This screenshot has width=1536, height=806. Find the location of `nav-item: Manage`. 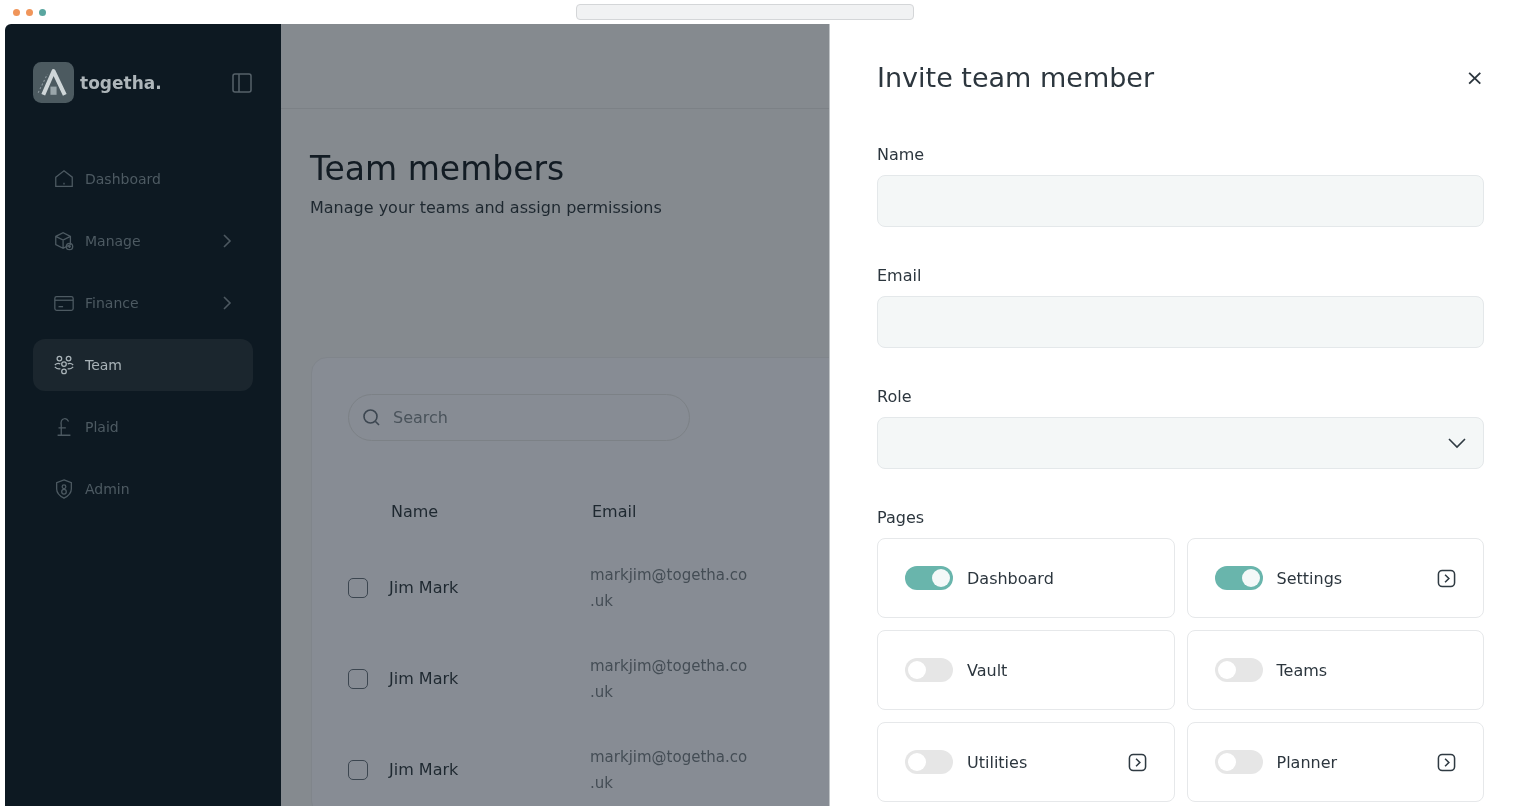

nav-item: Manage is located at coordinates (143, 241).